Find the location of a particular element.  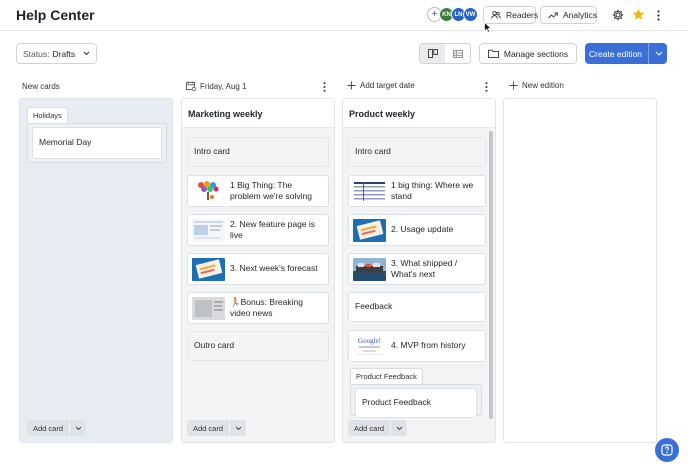

view-toggle is located at coordinates (445, 53).